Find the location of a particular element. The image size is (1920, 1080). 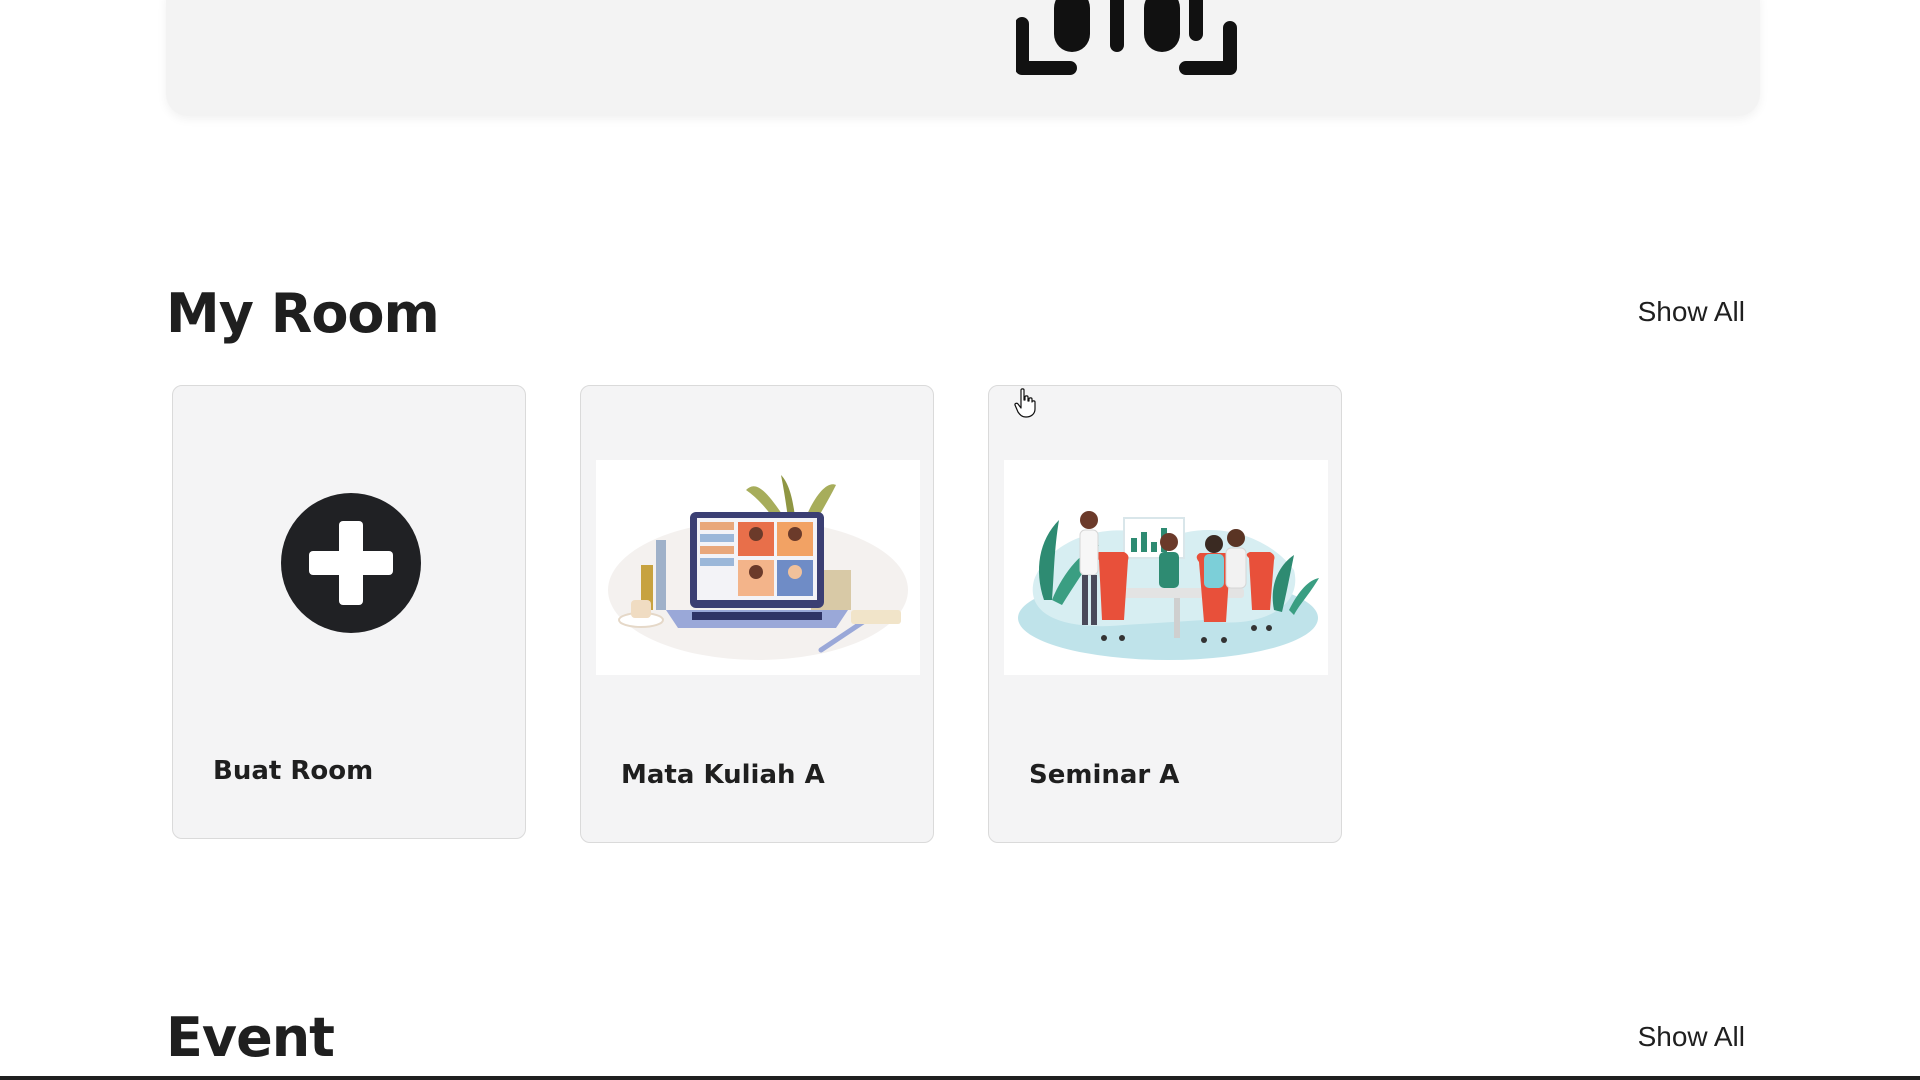

my-room-show-all-link: Show All is located at coordinates (1691, 312).